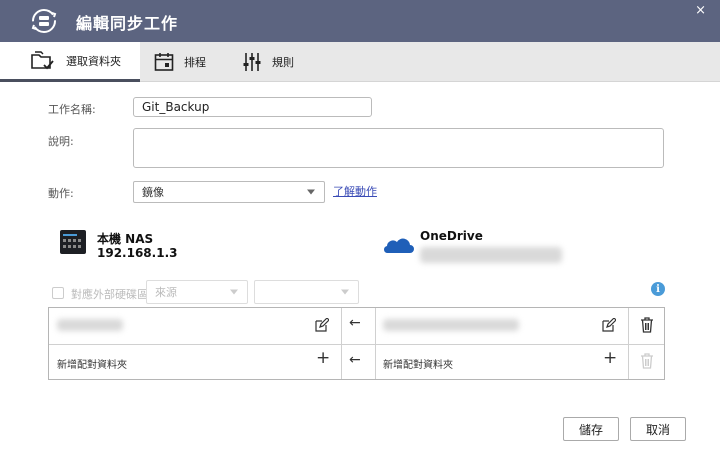  What do you see at coordinates (491, 255) in the screenshot?
I see `destination-account-redacted` at bounding box center [491, 255].